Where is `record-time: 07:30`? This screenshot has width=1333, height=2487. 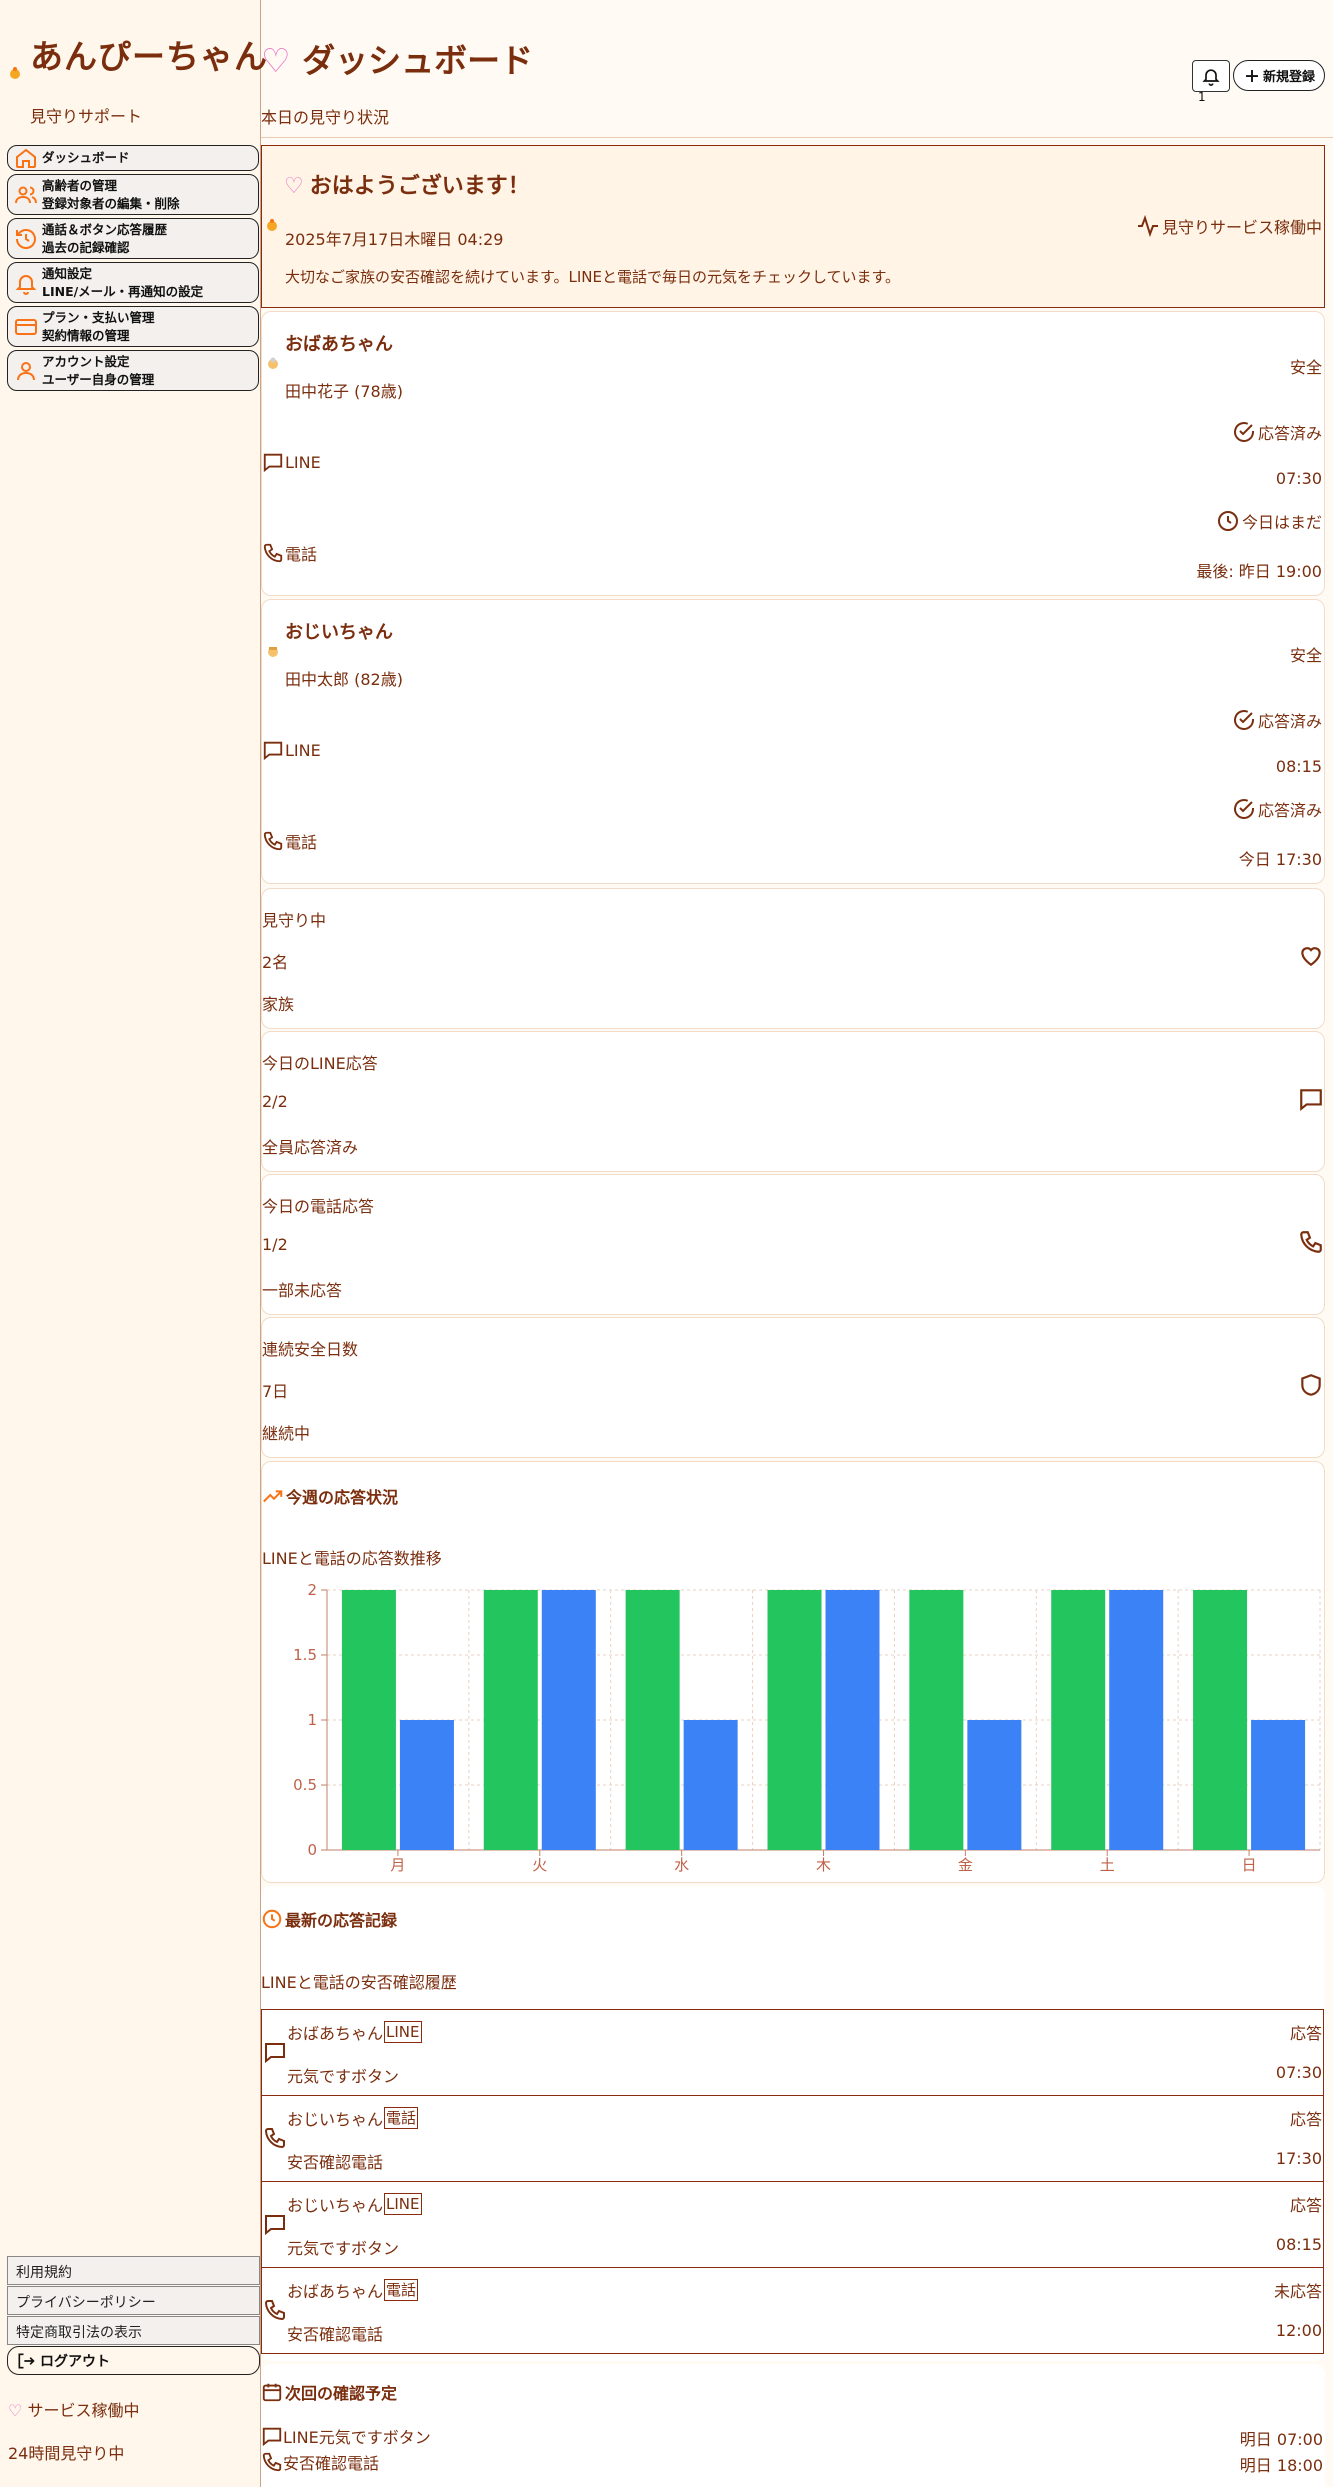
record-time: 07:30 is located at coordinates (1298, 2072).